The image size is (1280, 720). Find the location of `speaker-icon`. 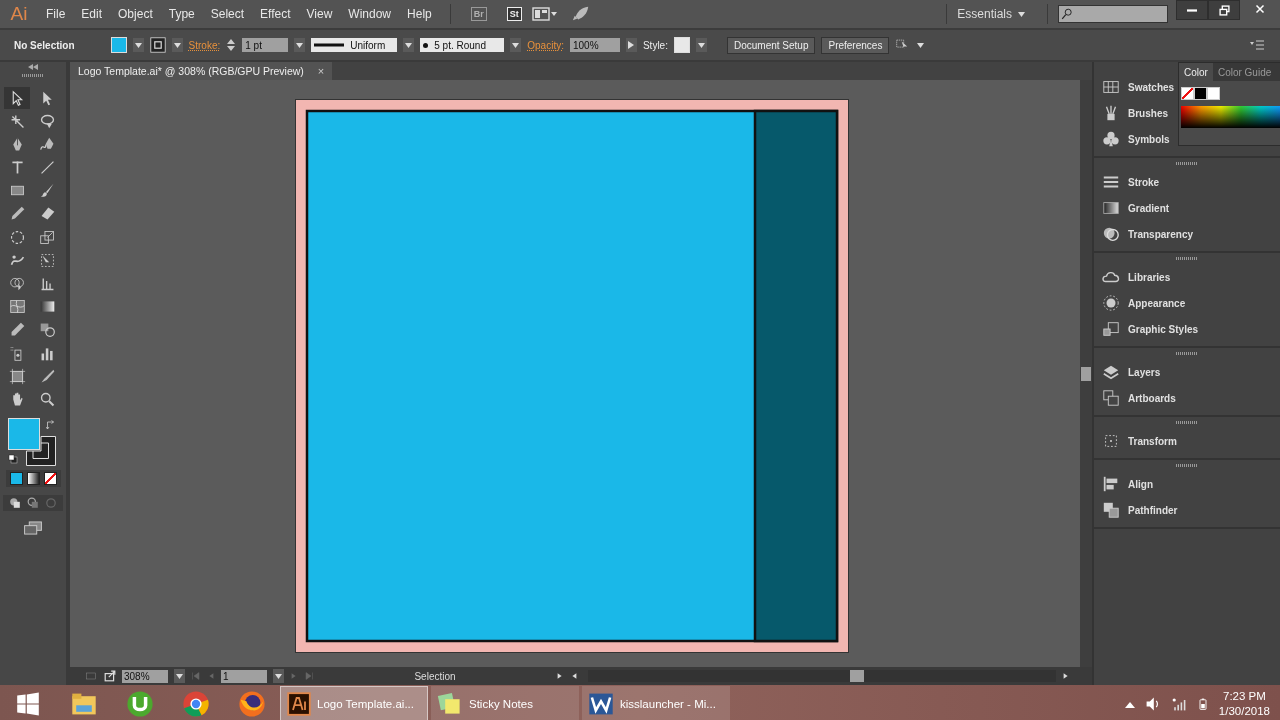

speaker-icon is located at coordinates (1152, 703).